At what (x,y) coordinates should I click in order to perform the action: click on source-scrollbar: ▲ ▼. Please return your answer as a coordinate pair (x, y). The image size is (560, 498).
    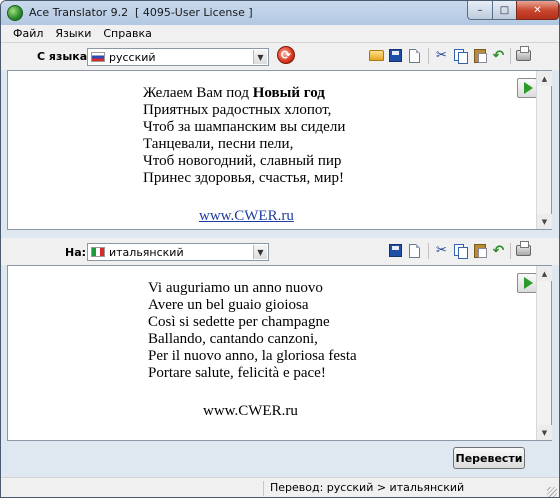
    Looking at the image, I should click on (544, 150).